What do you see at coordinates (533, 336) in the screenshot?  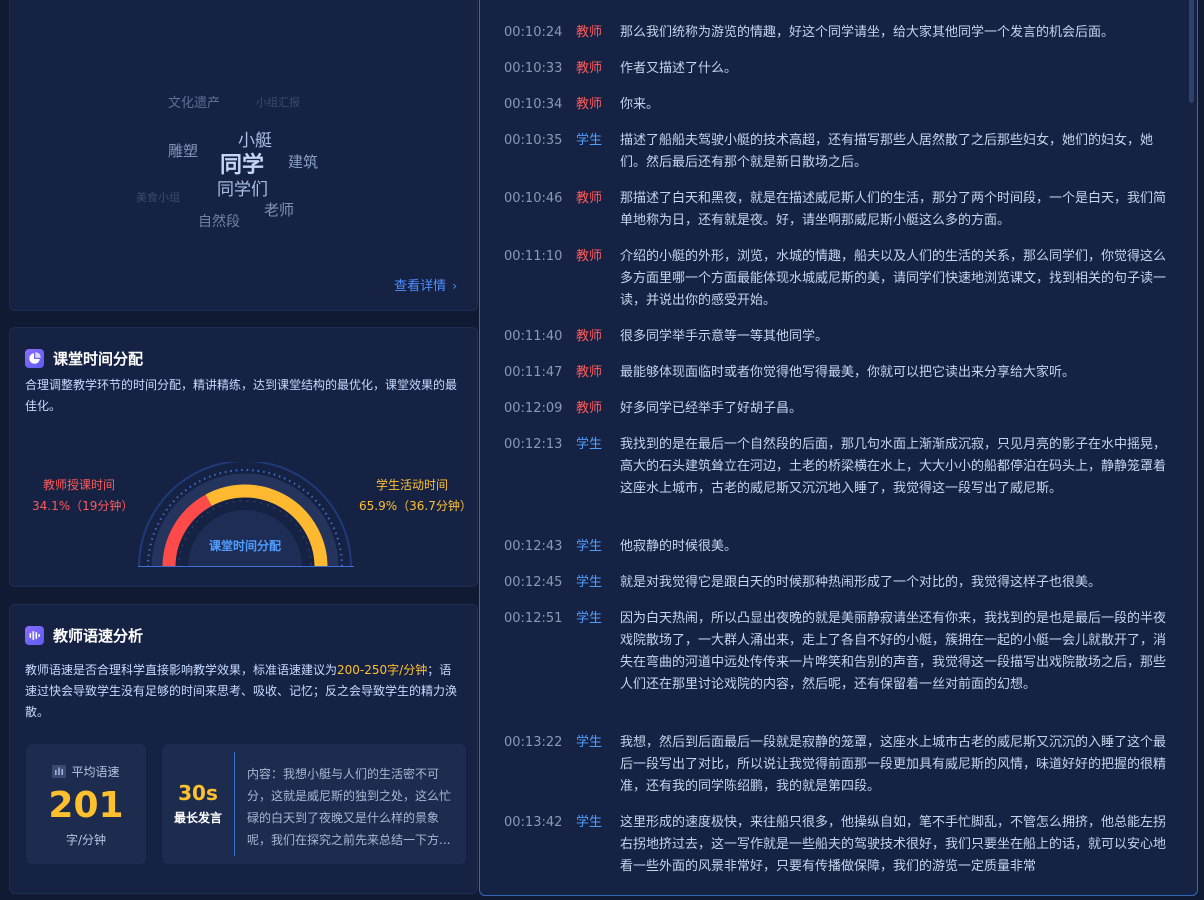 I see `row-time: 00:11:40` at bounding box center [533, 336].